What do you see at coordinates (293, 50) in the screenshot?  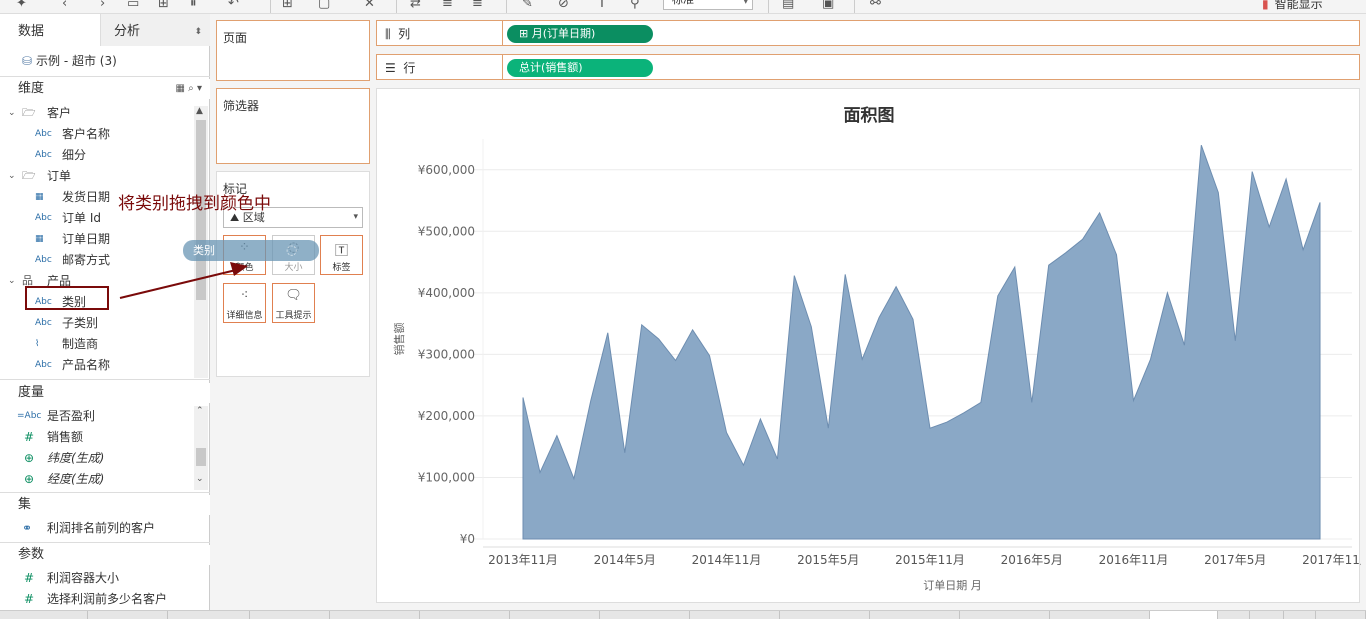 I see `pages-card: 页面` at bounding box center [293, 50].